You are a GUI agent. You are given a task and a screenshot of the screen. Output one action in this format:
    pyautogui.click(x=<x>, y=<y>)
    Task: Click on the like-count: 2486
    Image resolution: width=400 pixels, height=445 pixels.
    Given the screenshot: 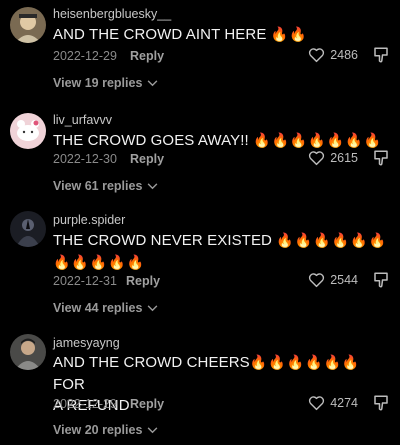 What is the action you would take?
    pyautogui.click(x=344, y=55)
    